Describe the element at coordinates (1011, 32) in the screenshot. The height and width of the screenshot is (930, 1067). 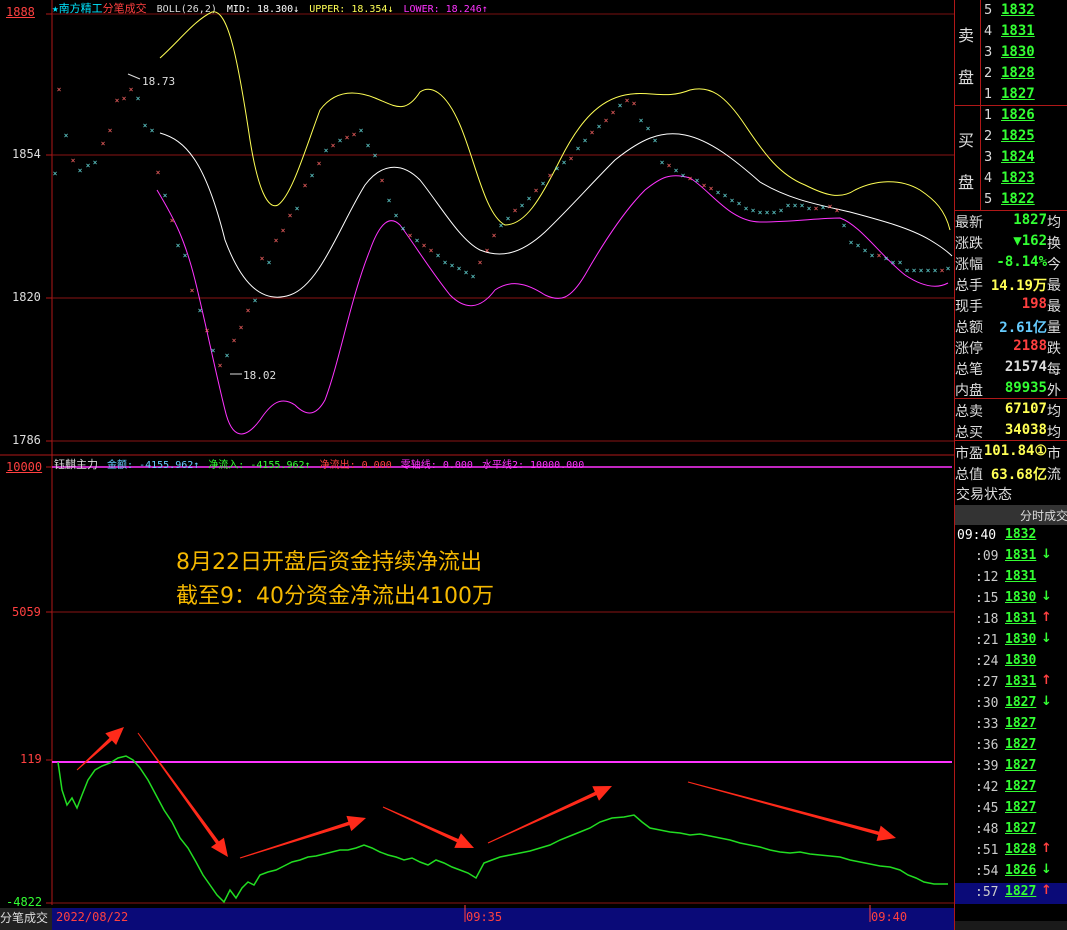
I see `sell-row: 4 1831` at that location.